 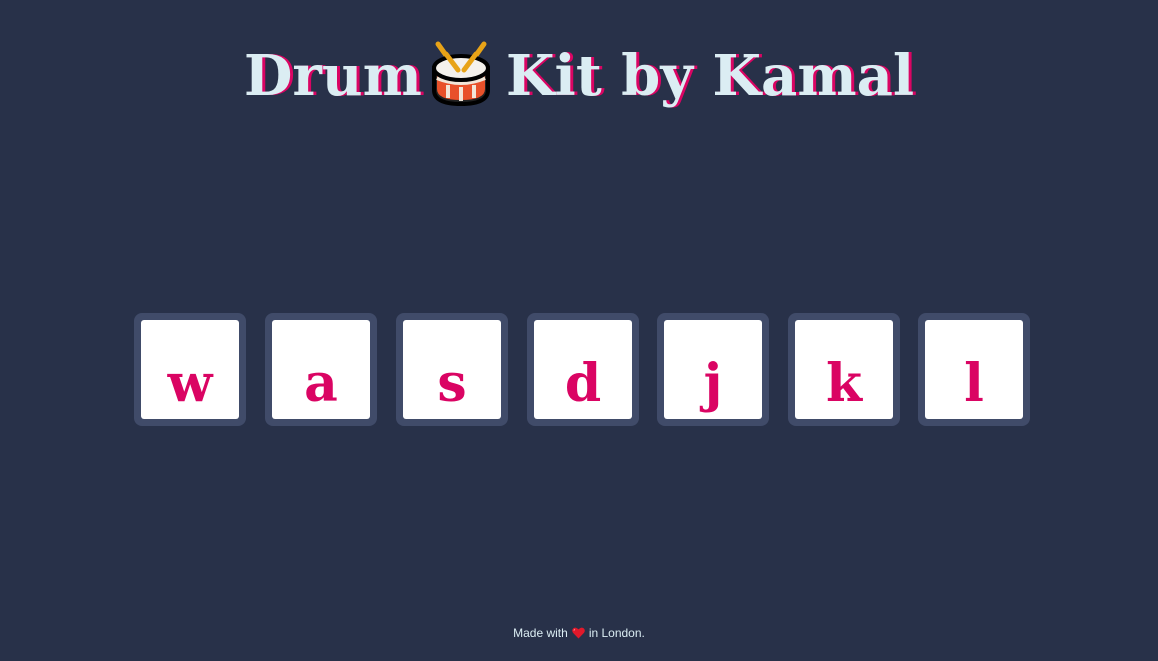 What do you see at coordinates (332, 76) in the screenshot?
I see `title-text-drum: Drum` at bounding box center [332, 76].